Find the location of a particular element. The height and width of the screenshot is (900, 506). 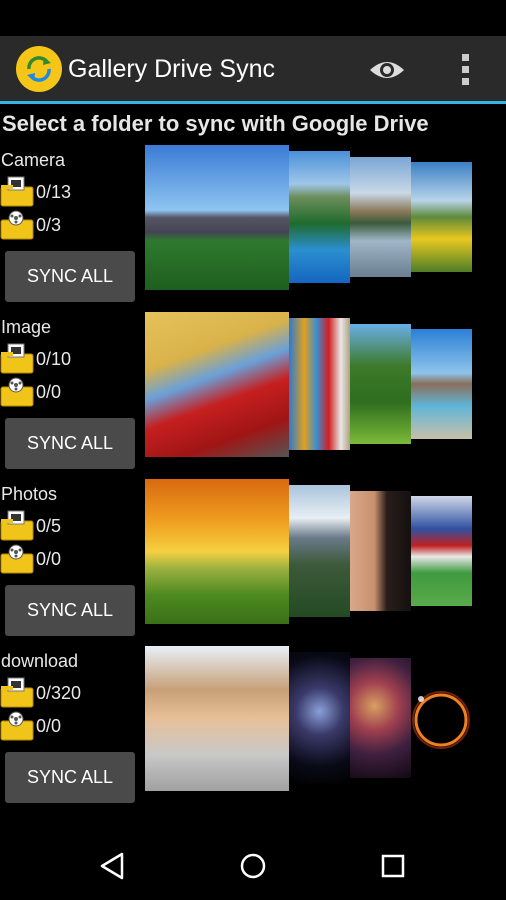

folder-name: Image is located at coordinates (26, 327).